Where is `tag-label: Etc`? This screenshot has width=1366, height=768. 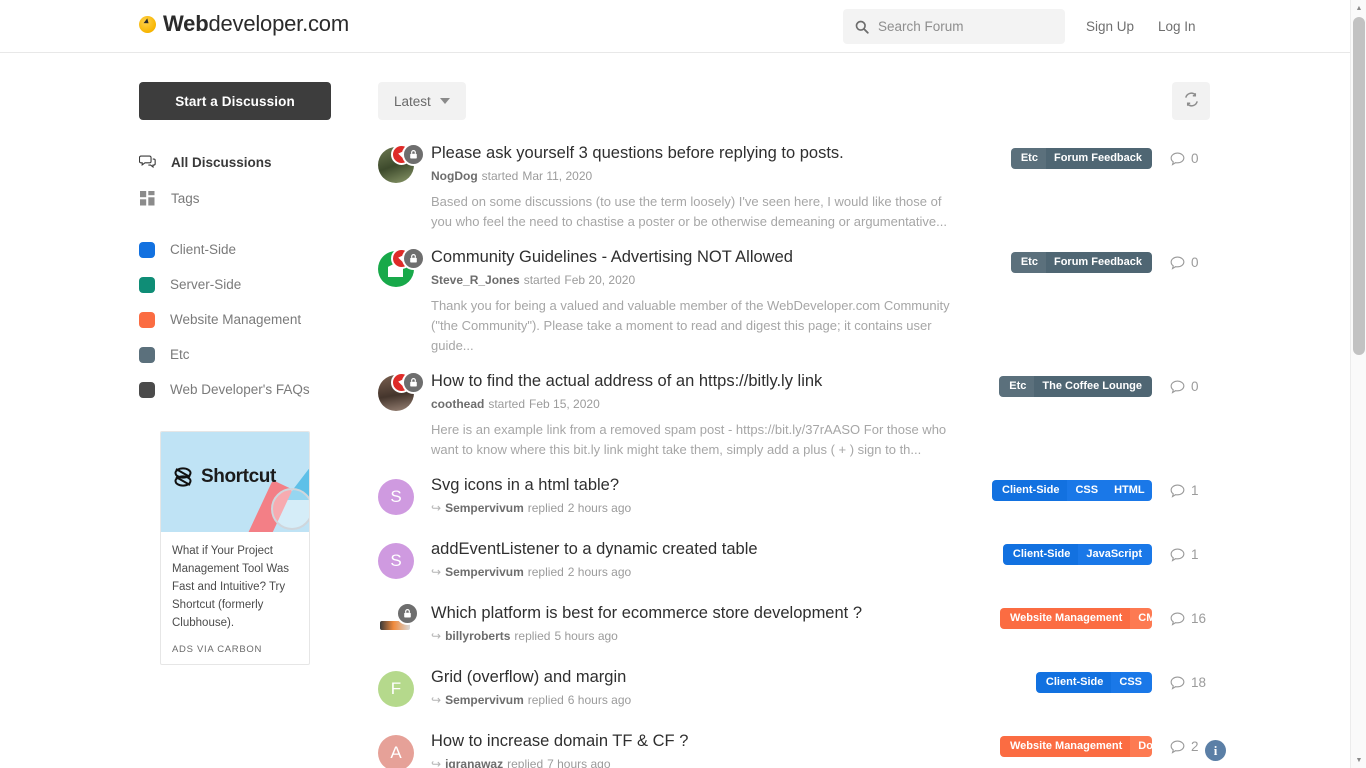
tag-label: Etc is located at coordinates (180, 354).